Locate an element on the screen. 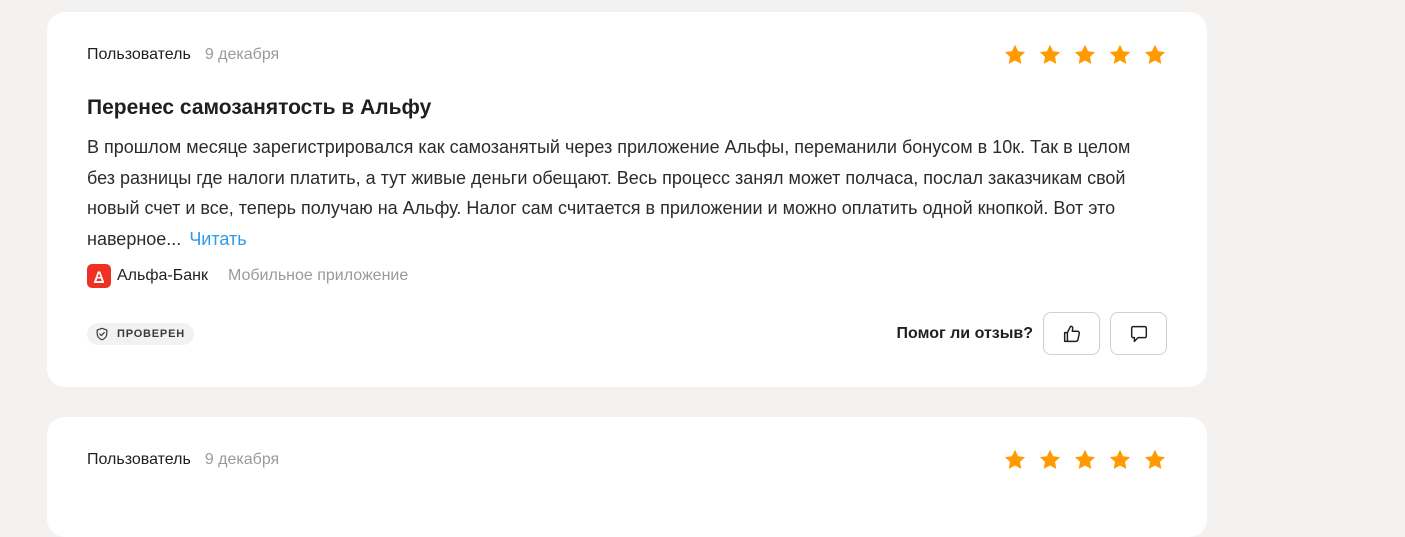 The width and height of the screenshot is (1405, 537). comment-icon is located at coordinates (1138, 333).